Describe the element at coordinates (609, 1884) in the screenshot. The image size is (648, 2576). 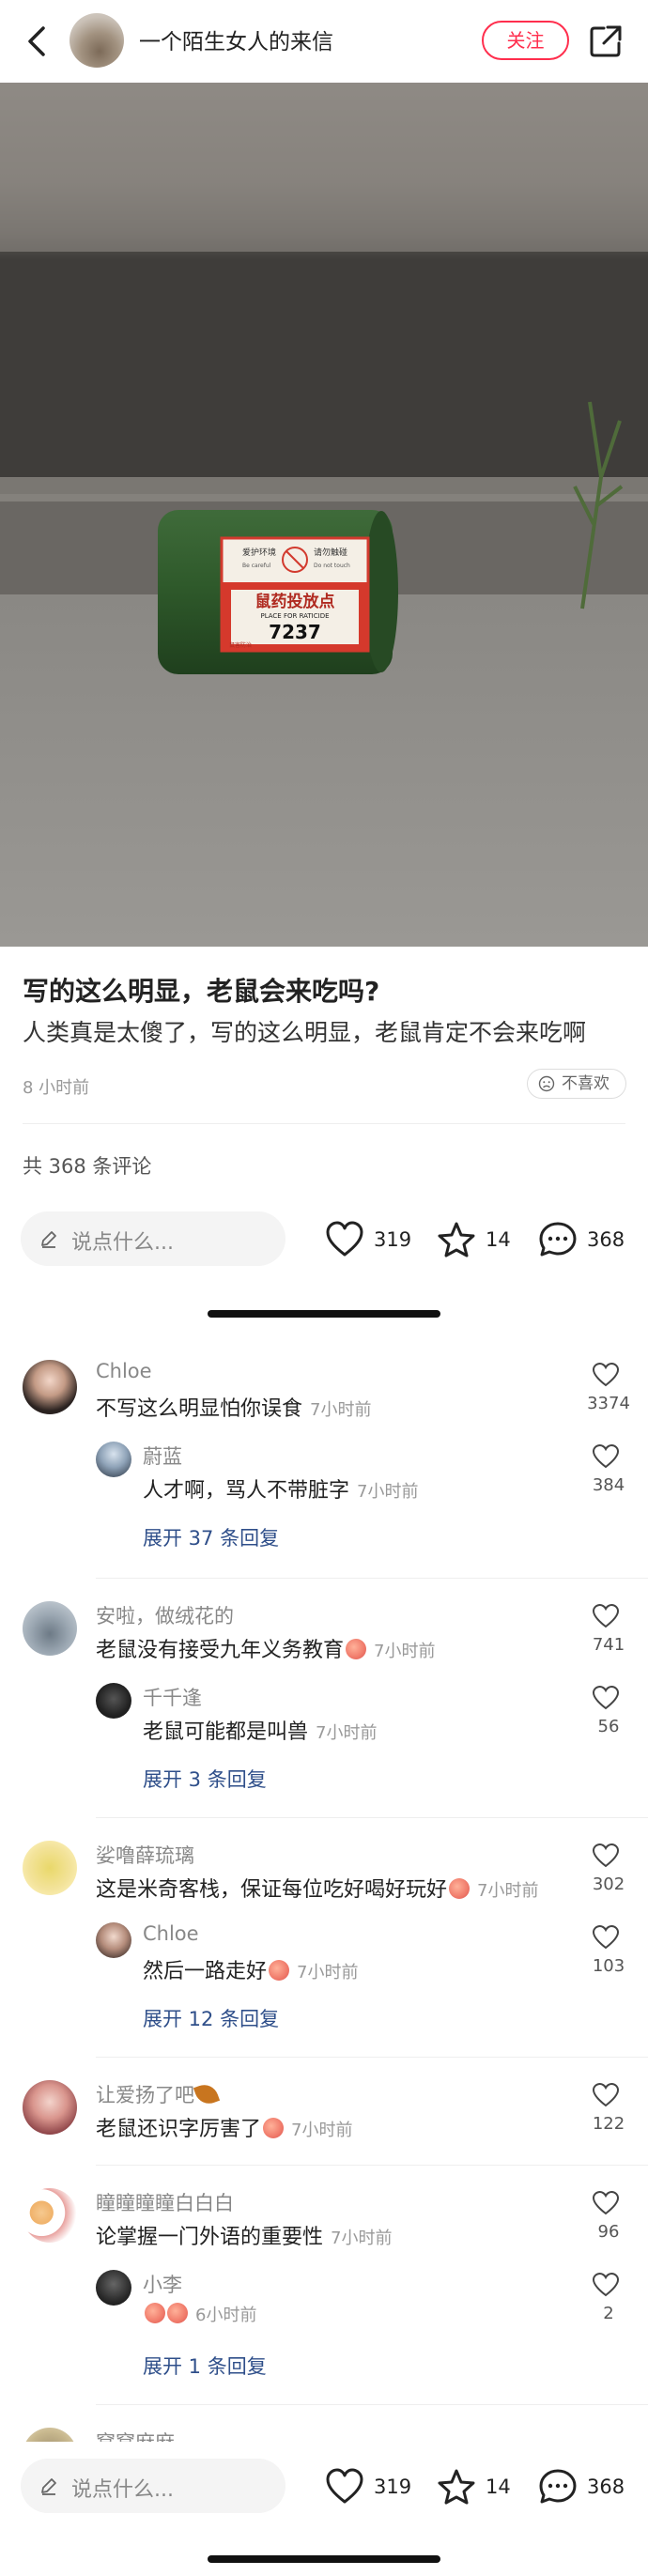
I see `comment-like-count: 302` at that location.